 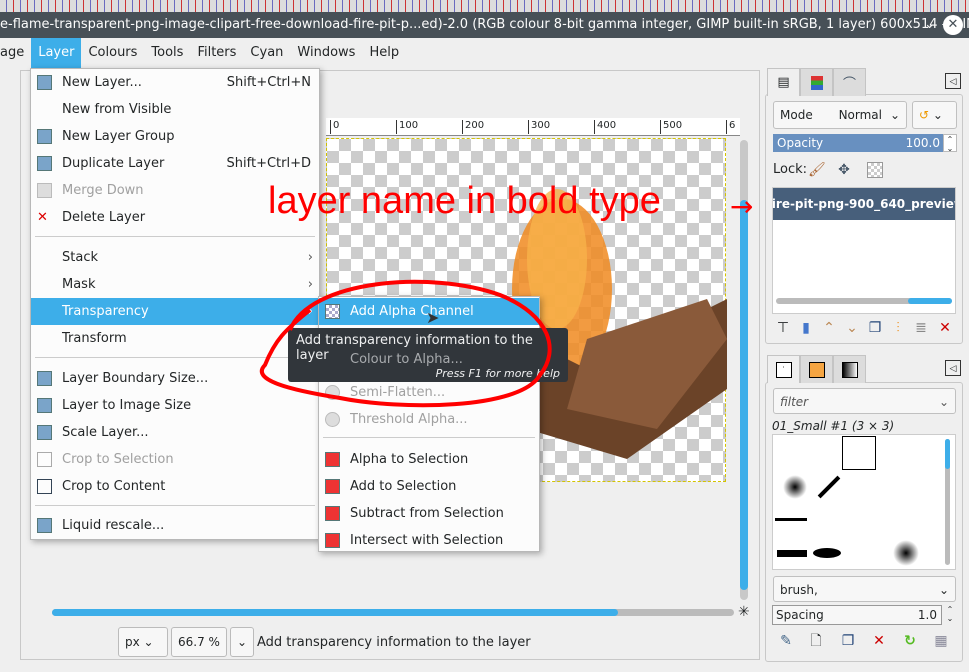 I want to click on layers-icon: ▤, so click(x=783, y=82).